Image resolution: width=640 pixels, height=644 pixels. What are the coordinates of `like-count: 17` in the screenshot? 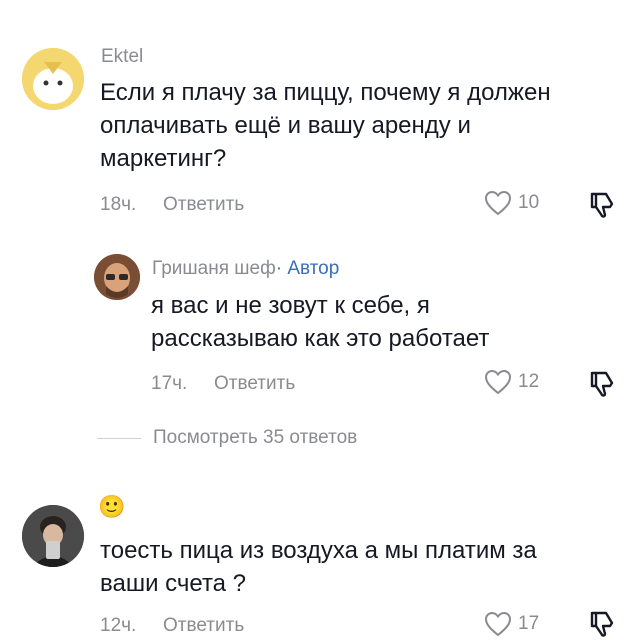 It's located at (529, 623).